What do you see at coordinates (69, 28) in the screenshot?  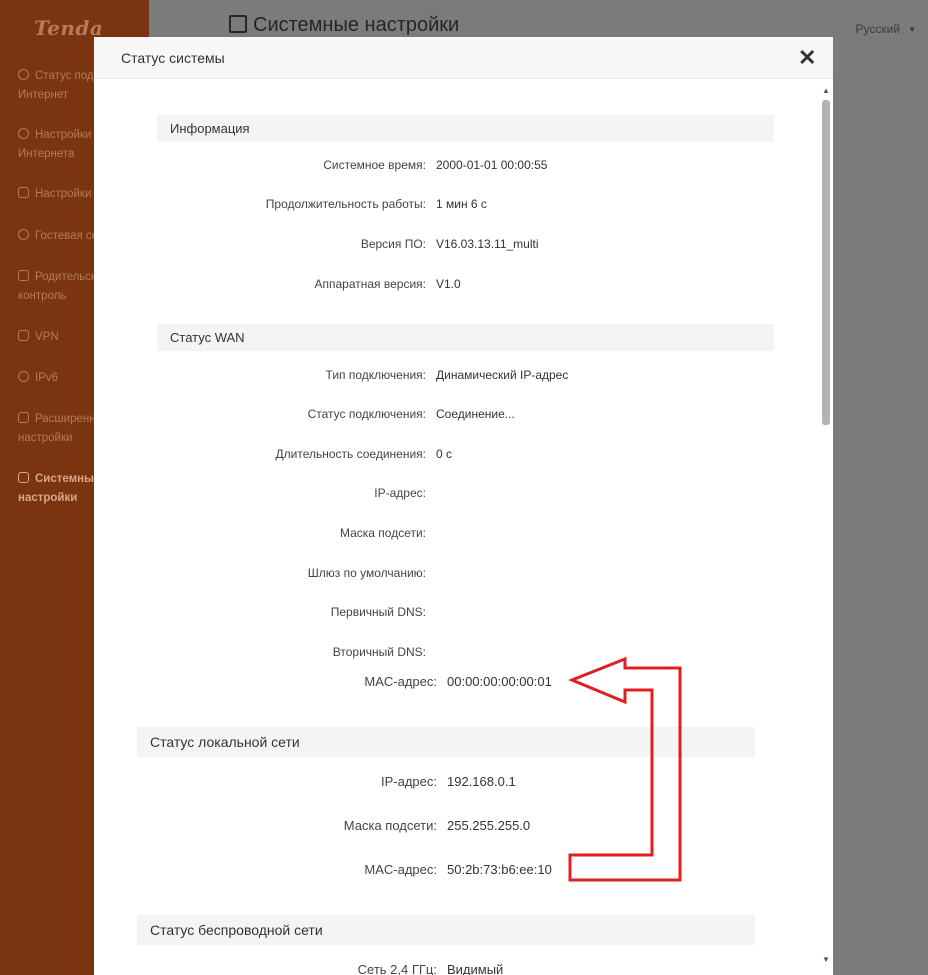 I see `tenda-logo: Tenda` at bounding box center [69, 28].